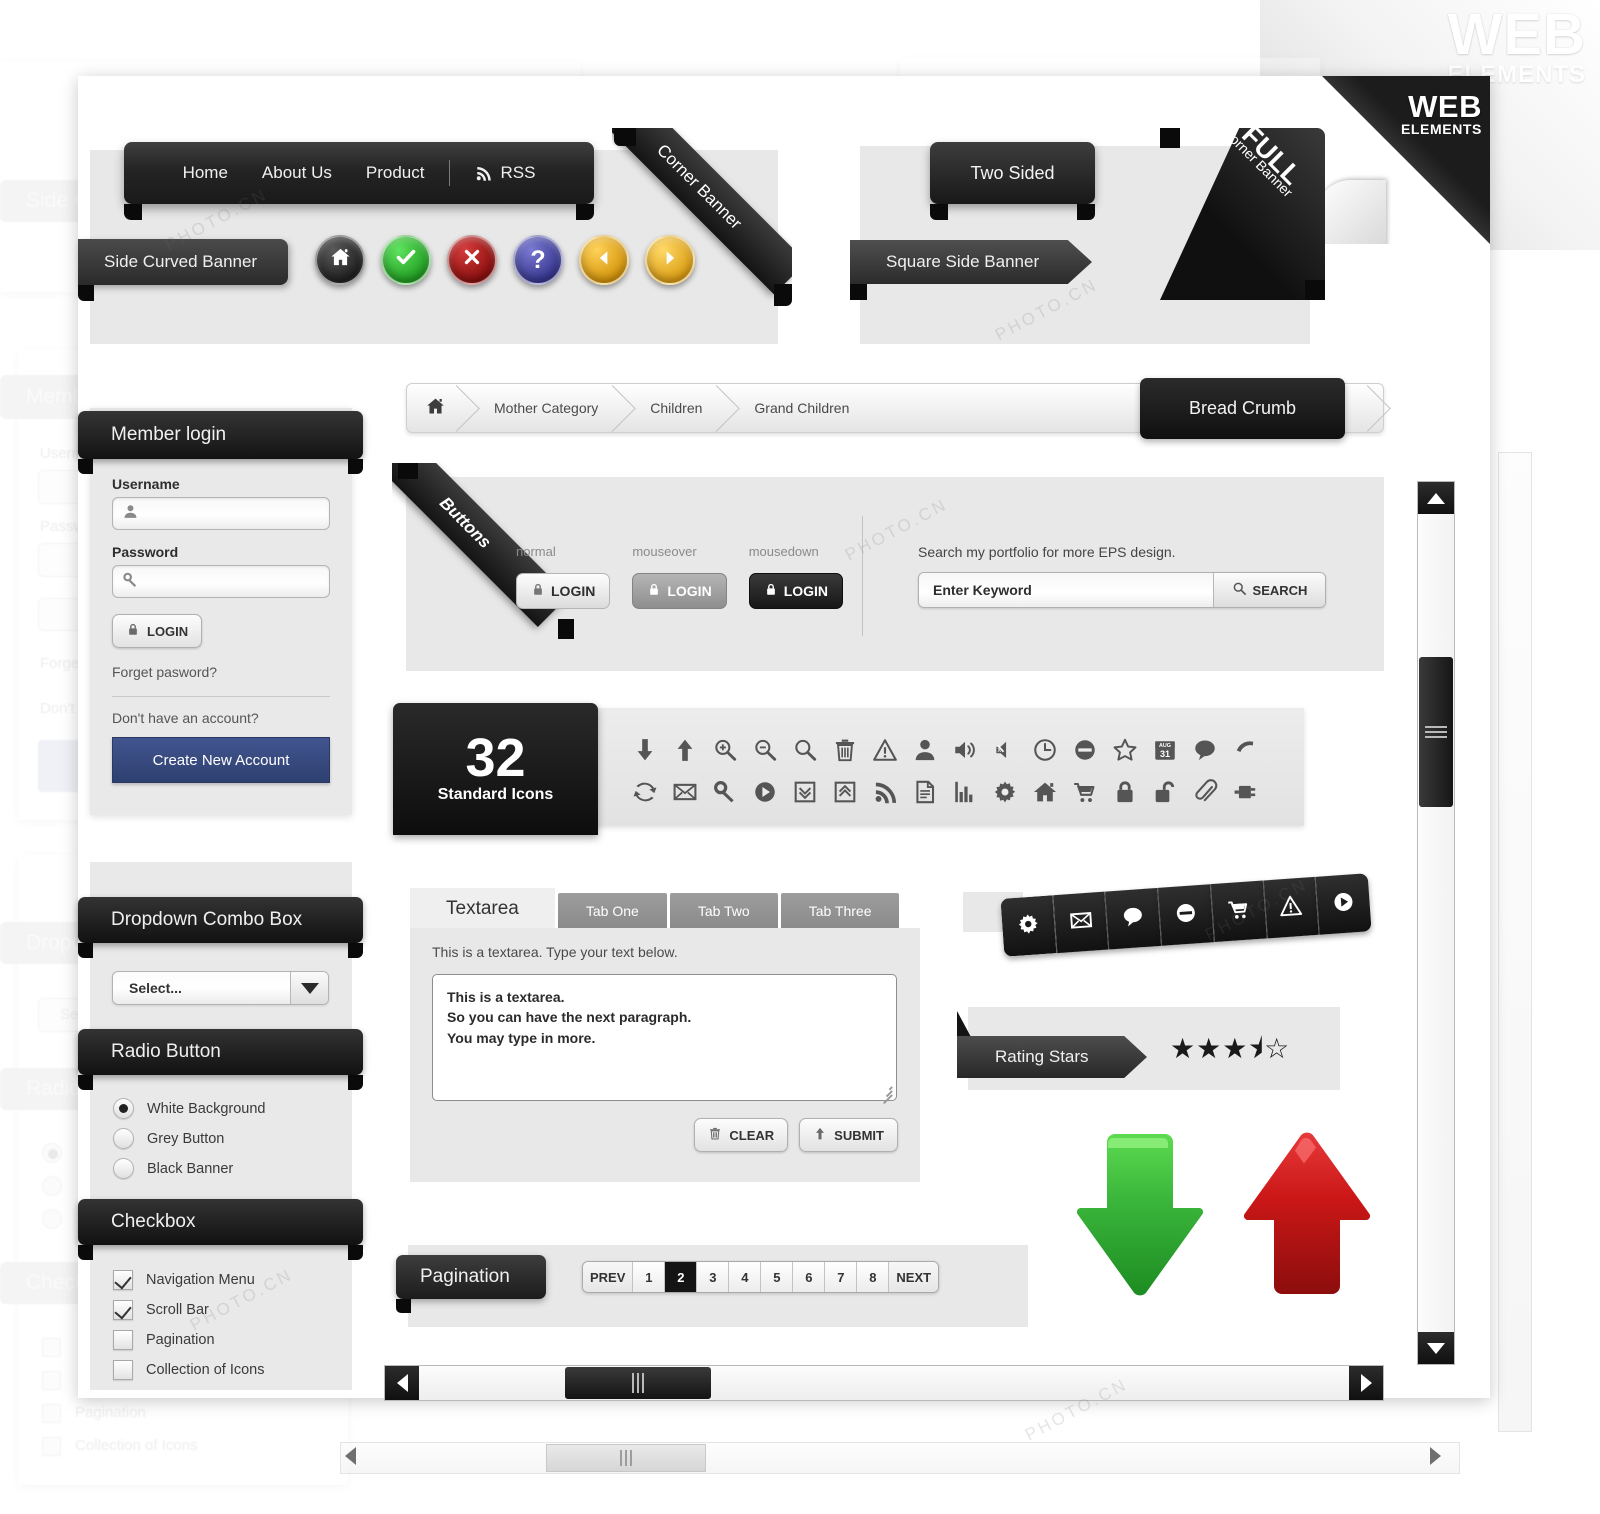  What do you see at coordinates (297, 173) in the screenshot?
I see `nav-item-about: About Us` at bounding box center [297, 173].